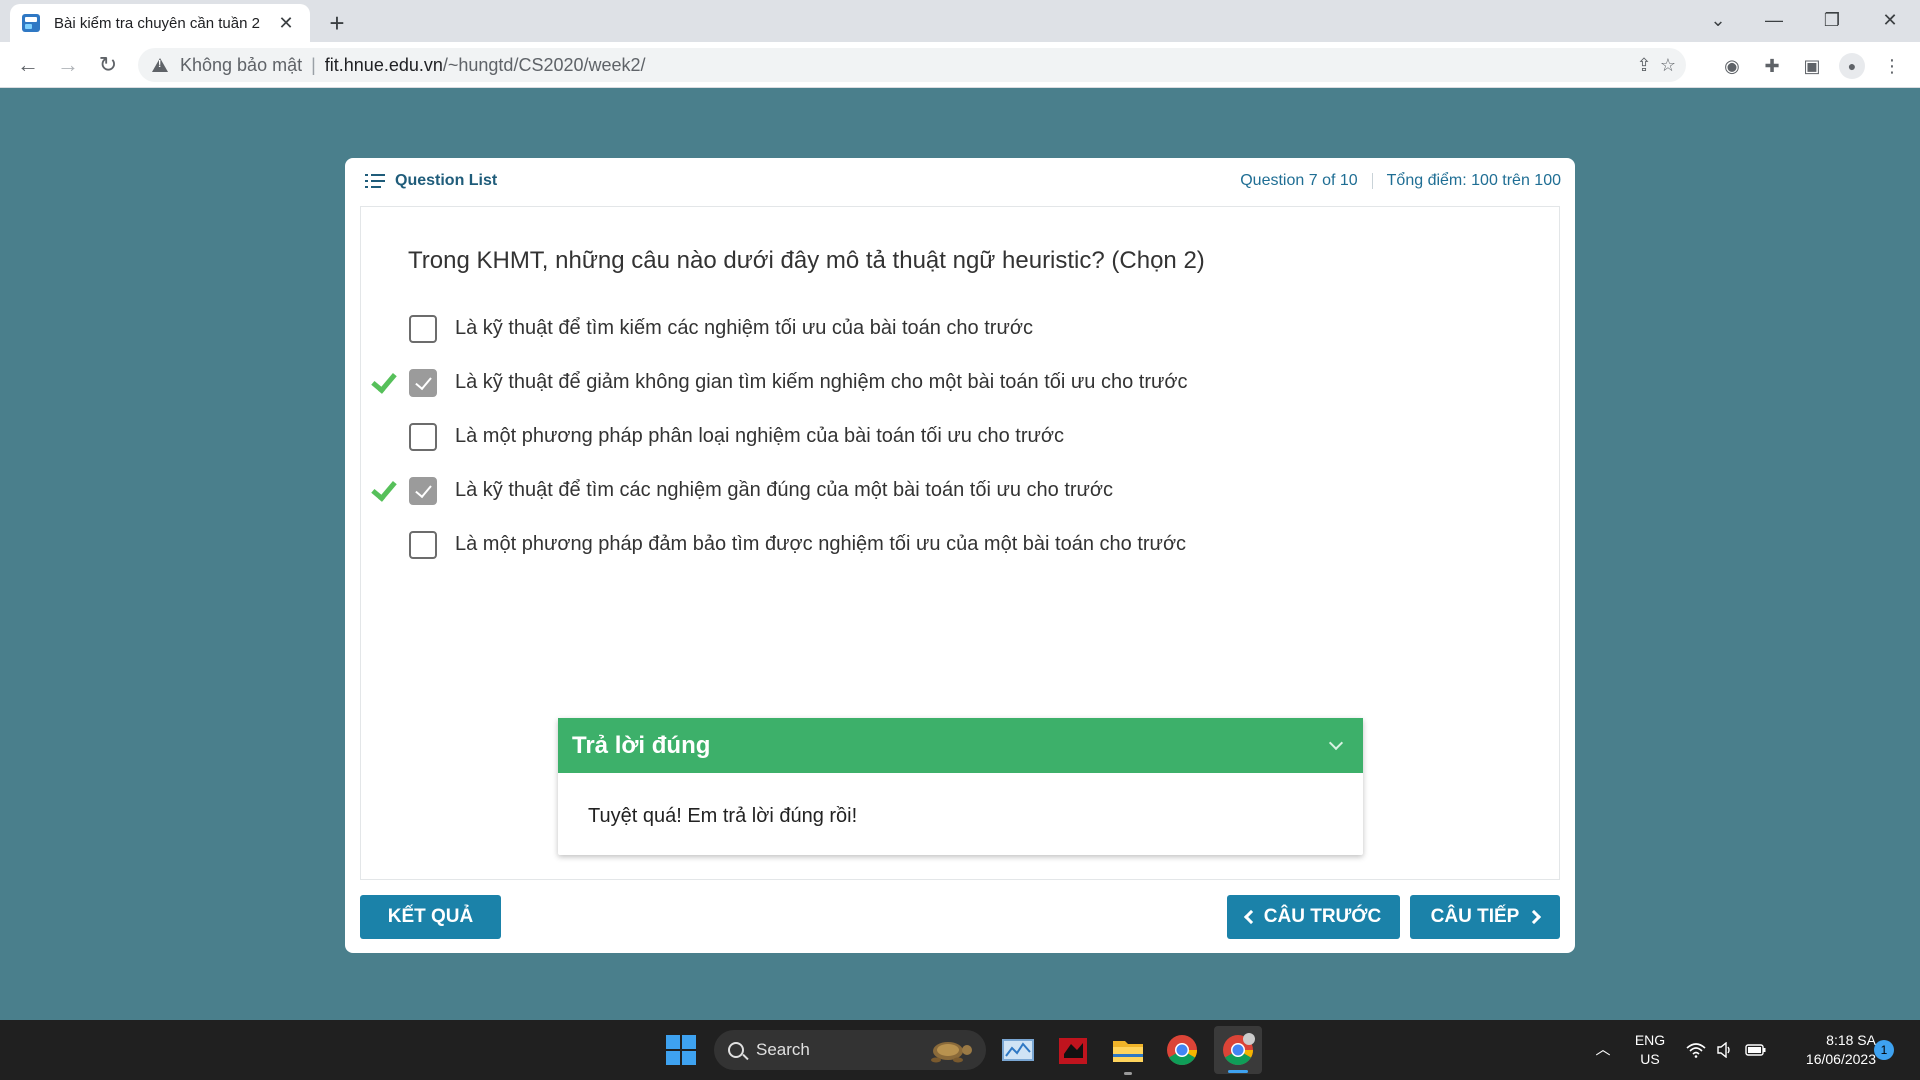 The width and height of the screenshot is (1920, 1080). What do you see at coordinates (1650, 1050) in the screenshot?
I see `language-indicator: ENG US` at bounding box center [1650, 1050].